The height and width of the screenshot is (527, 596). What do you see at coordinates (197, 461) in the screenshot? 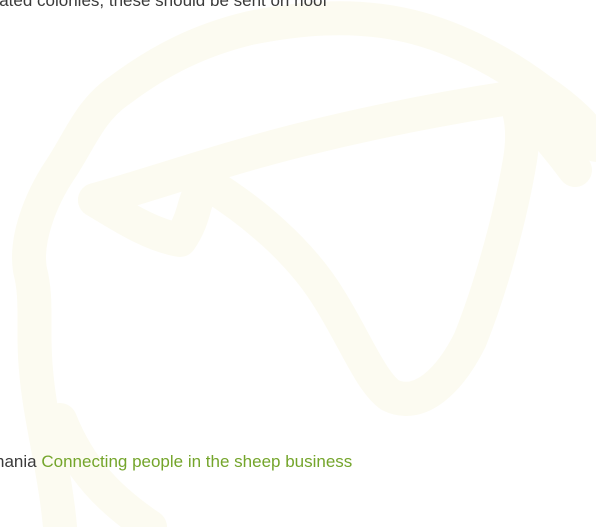
I see `footer-tagline: Connecting people in the sheep business` at bounding box center [197, 461].